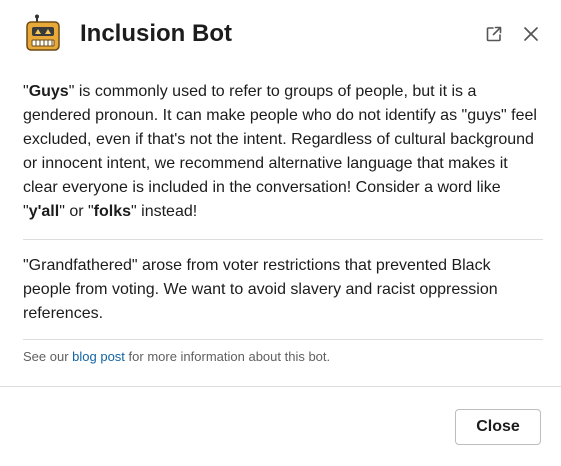 The width and height of the screenshot is (561, 466). I want to click on robot-icon, so click(43, 34).